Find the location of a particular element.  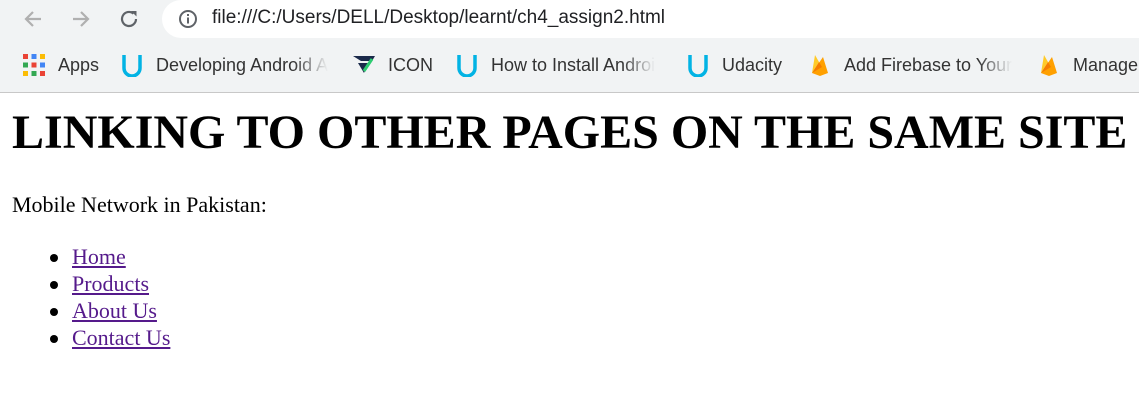

link-contact-us: Contact Us is located at coordinates (121, 337).